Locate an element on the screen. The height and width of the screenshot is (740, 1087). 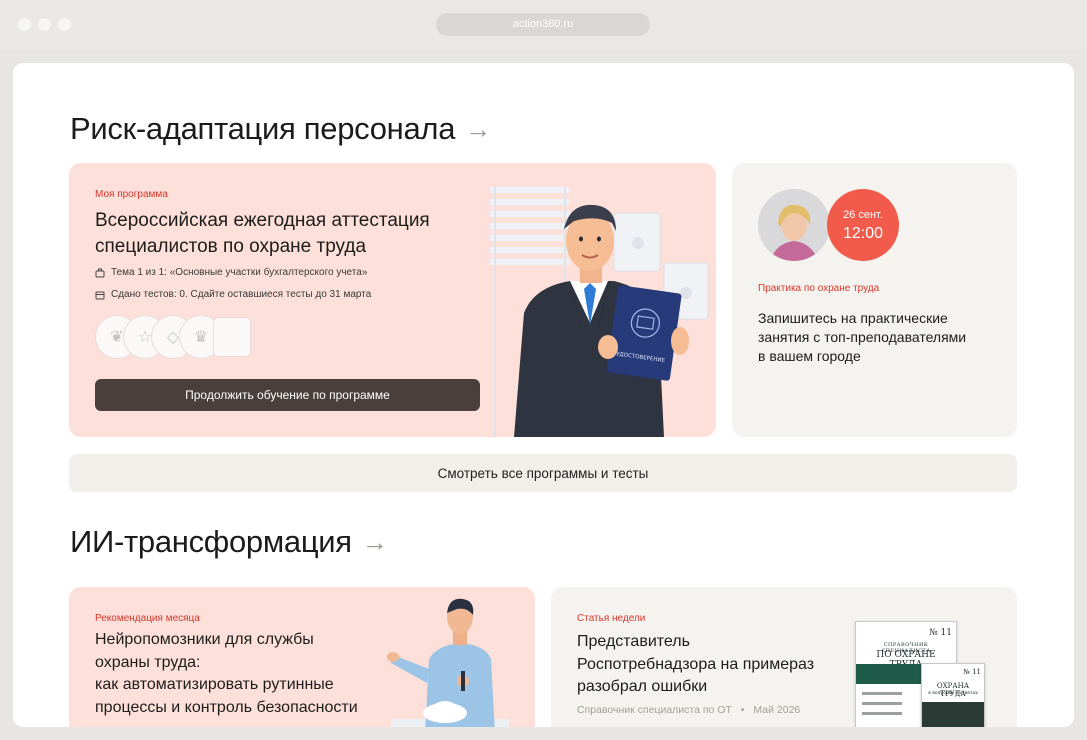
close-window-dot is located at coordinates (24, 24).